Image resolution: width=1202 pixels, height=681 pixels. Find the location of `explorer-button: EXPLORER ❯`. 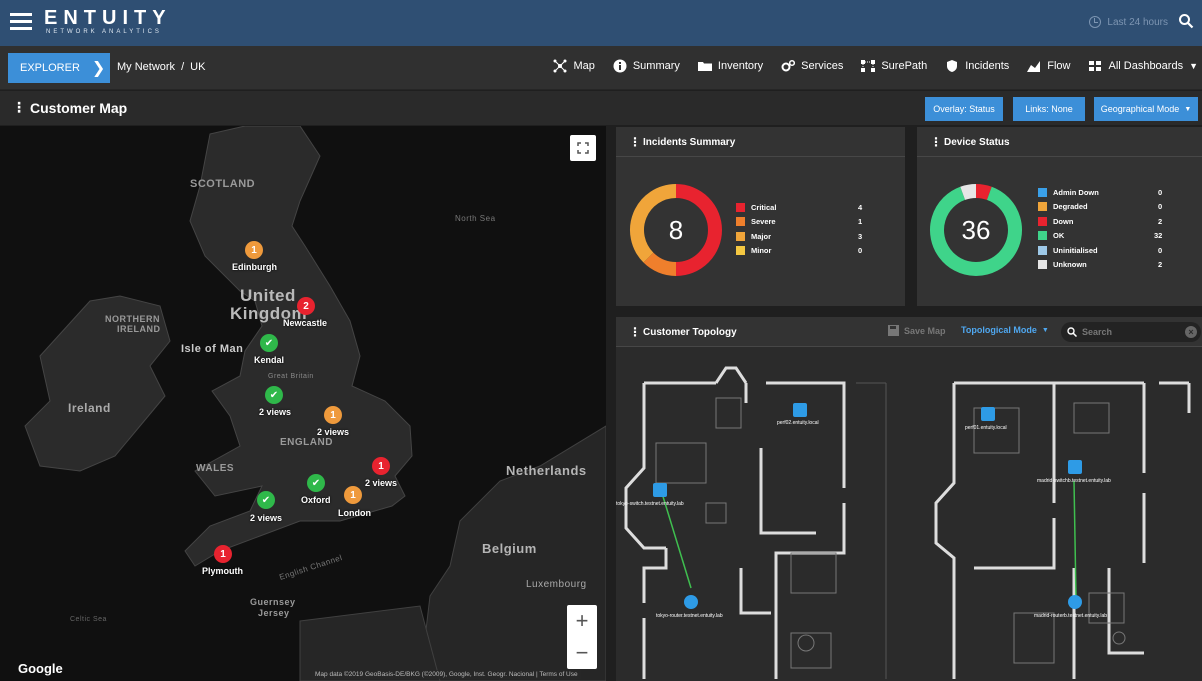

explorer-button: EXPLORER ❯ is located at coordinates (59, 68).